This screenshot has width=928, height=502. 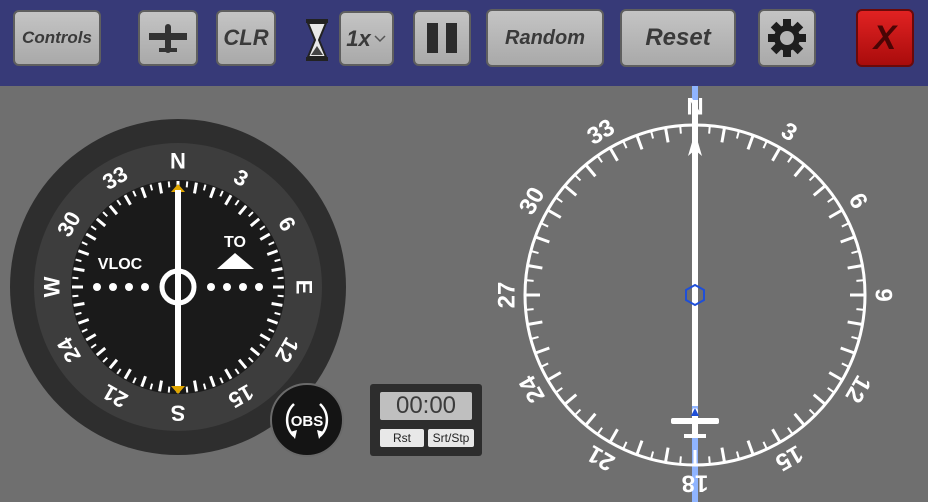 What do you see at coordinates (545, 38) in the screenshot?
I see `random-button: Random` at bounding box center [545, 38].